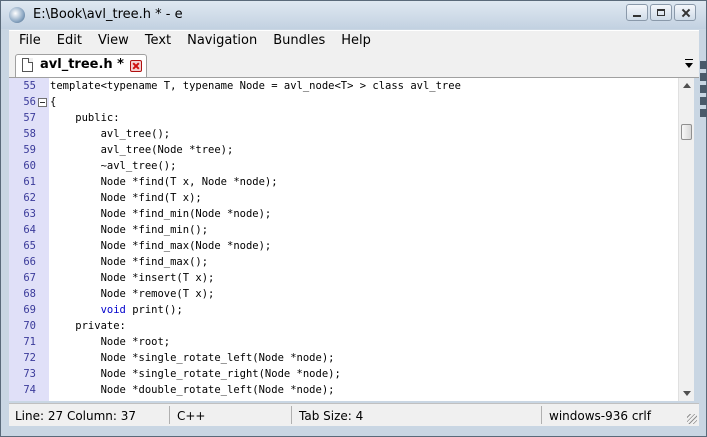  What do you see at coordinates (637, 12) in the screenshot?
I see `minimize-button` at bounding box center [637, 12].